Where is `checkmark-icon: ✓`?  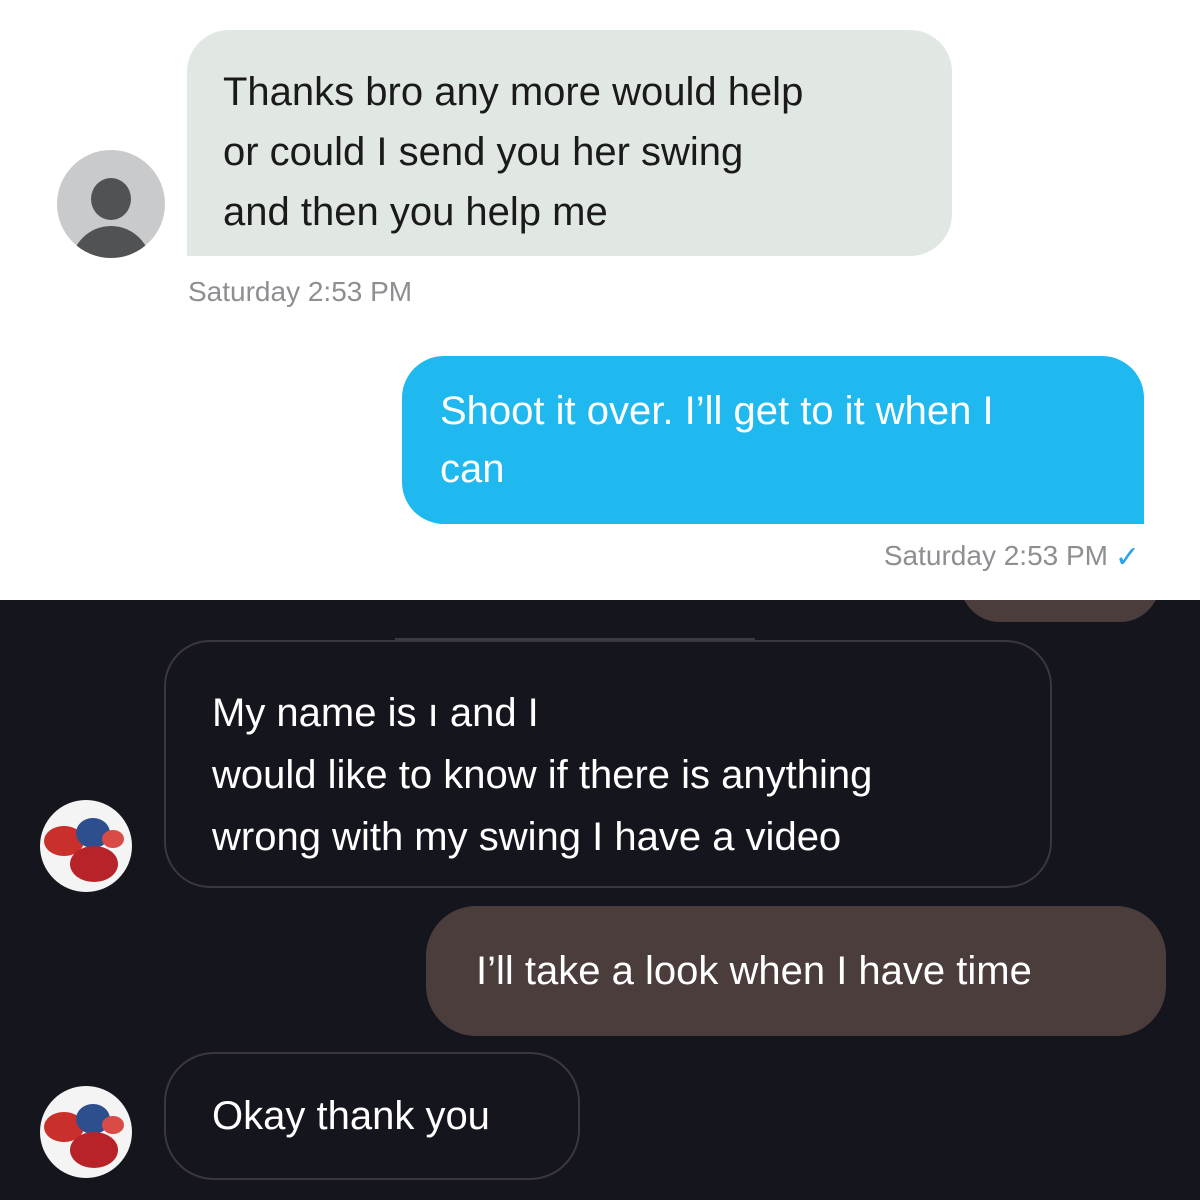
checkmark-icon: ✓ is located at coordinates (1127, 557).